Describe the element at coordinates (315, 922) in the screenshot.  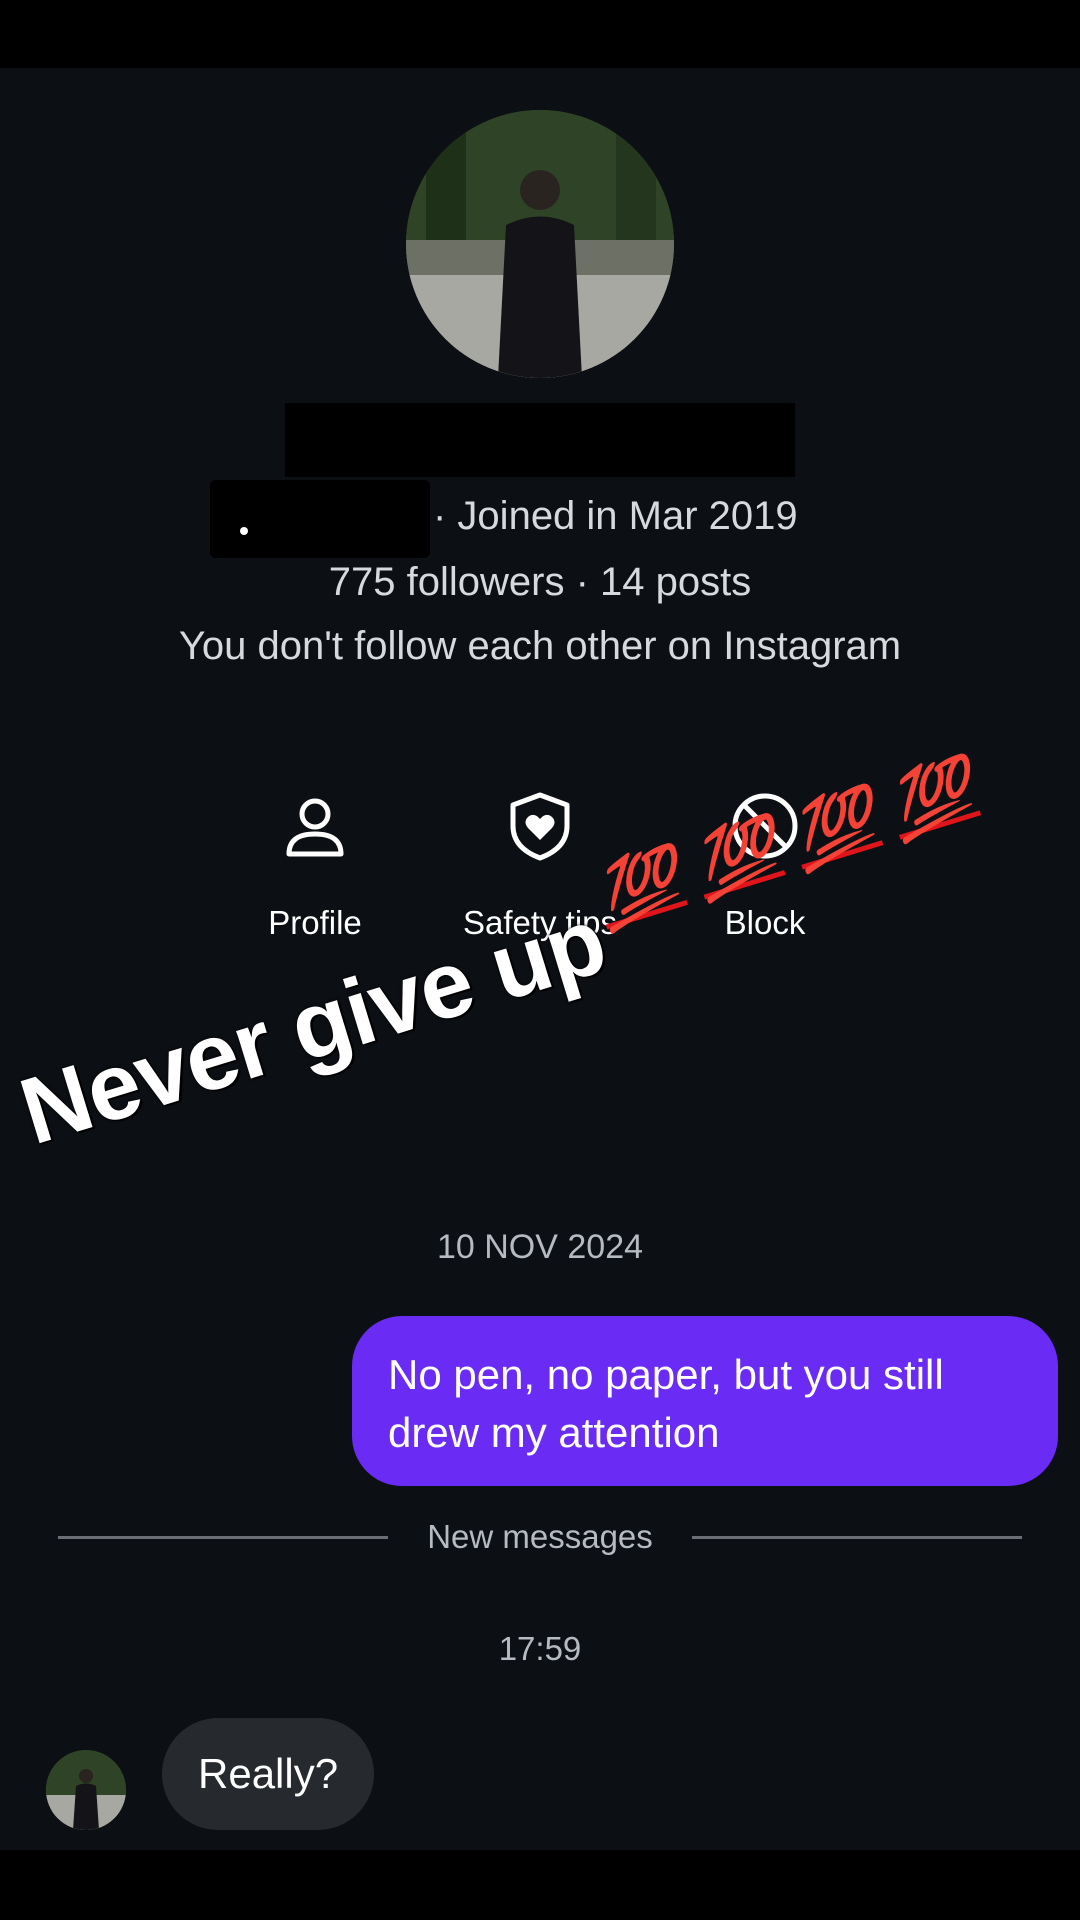
I see `profile-action-label: Profile` at that location.